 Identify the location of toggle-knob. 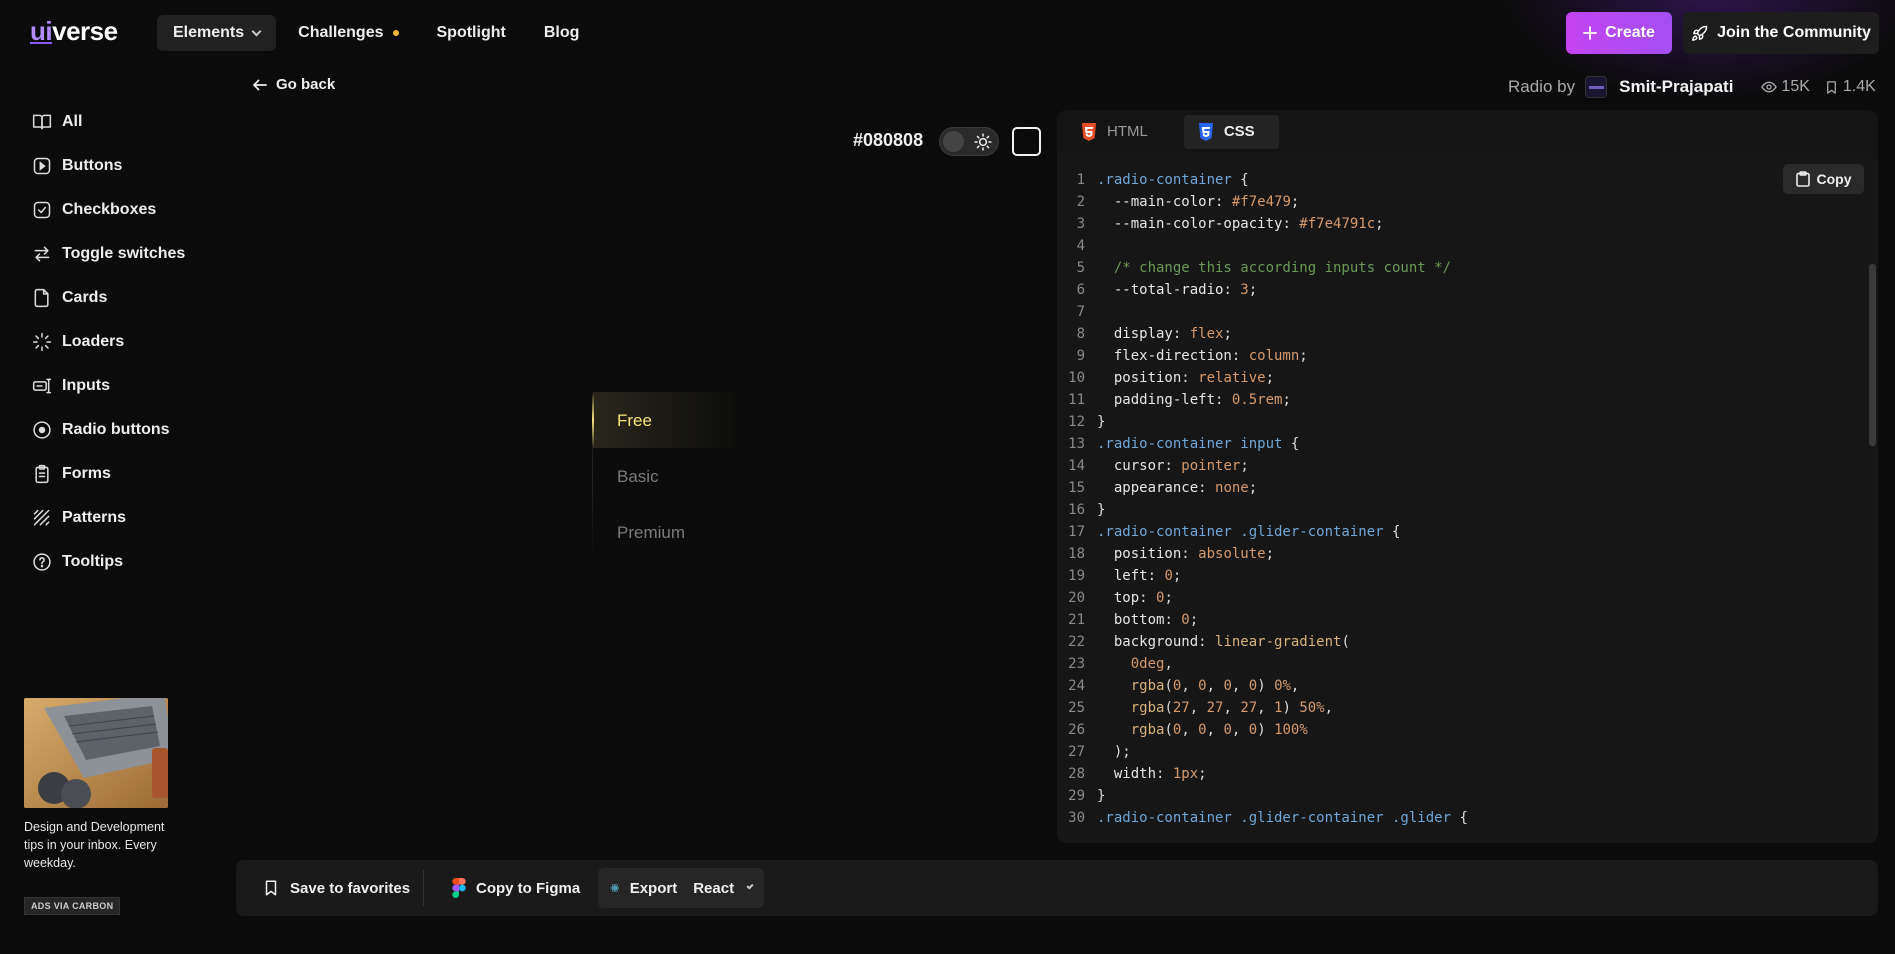
(953, 141).